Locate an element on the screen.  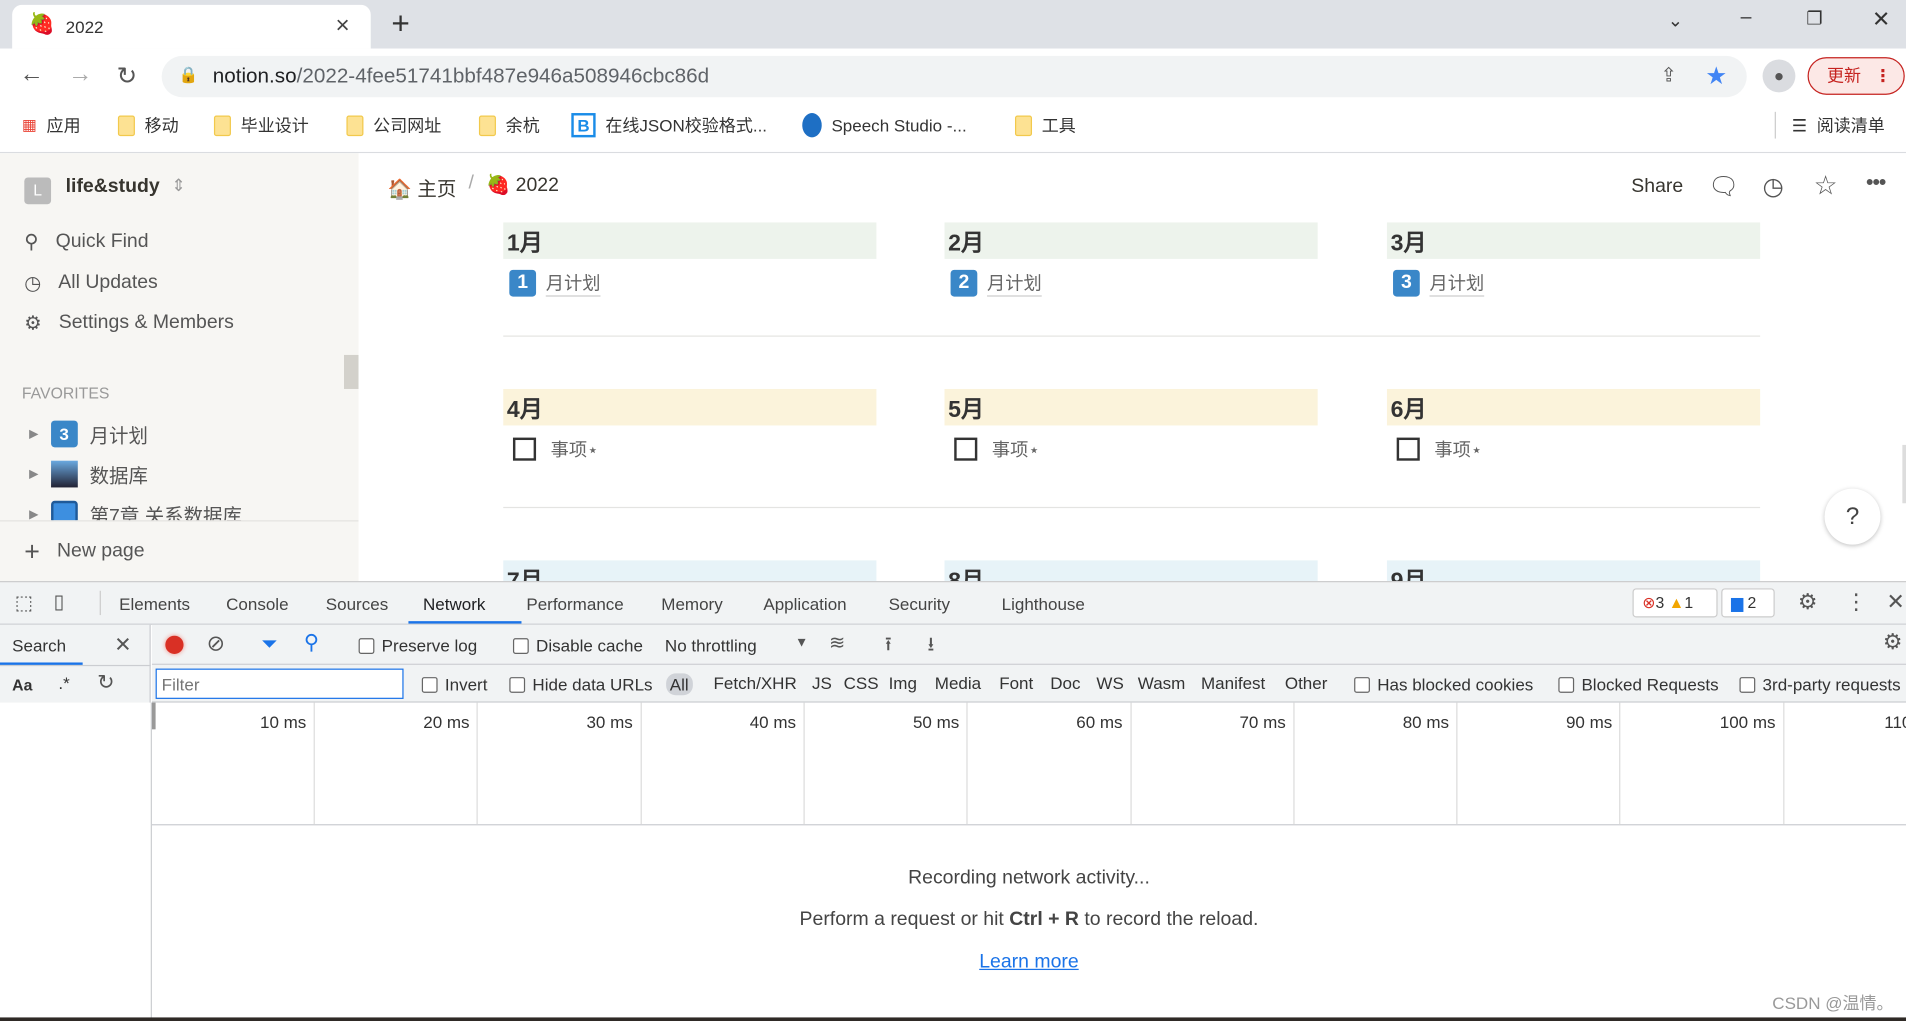
new-page-button: + New page is located at coordinates (84, 552).